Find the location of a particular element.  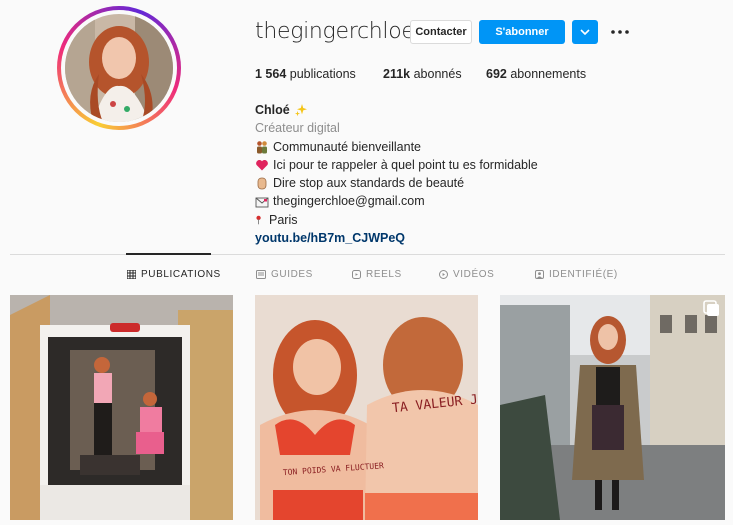

heart-icon is located at coordinates (262, 165).